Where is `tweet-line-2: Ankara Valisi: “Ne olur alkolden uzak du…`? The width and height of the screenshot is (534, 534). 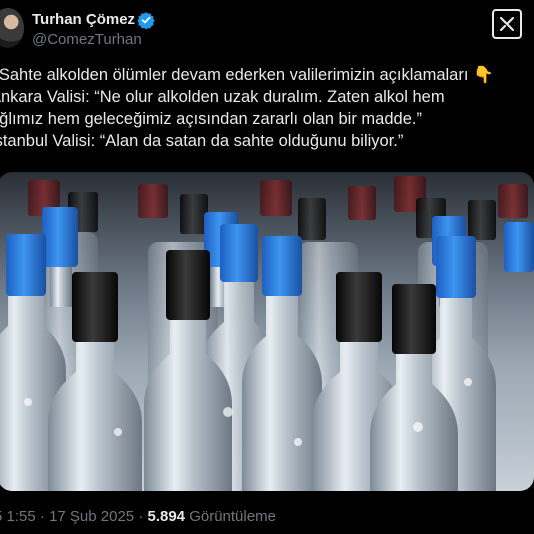 tweet-line-2: Ankara Valisi: “Ne olur alkolden uzak du… is located at coordinates (222, 97).